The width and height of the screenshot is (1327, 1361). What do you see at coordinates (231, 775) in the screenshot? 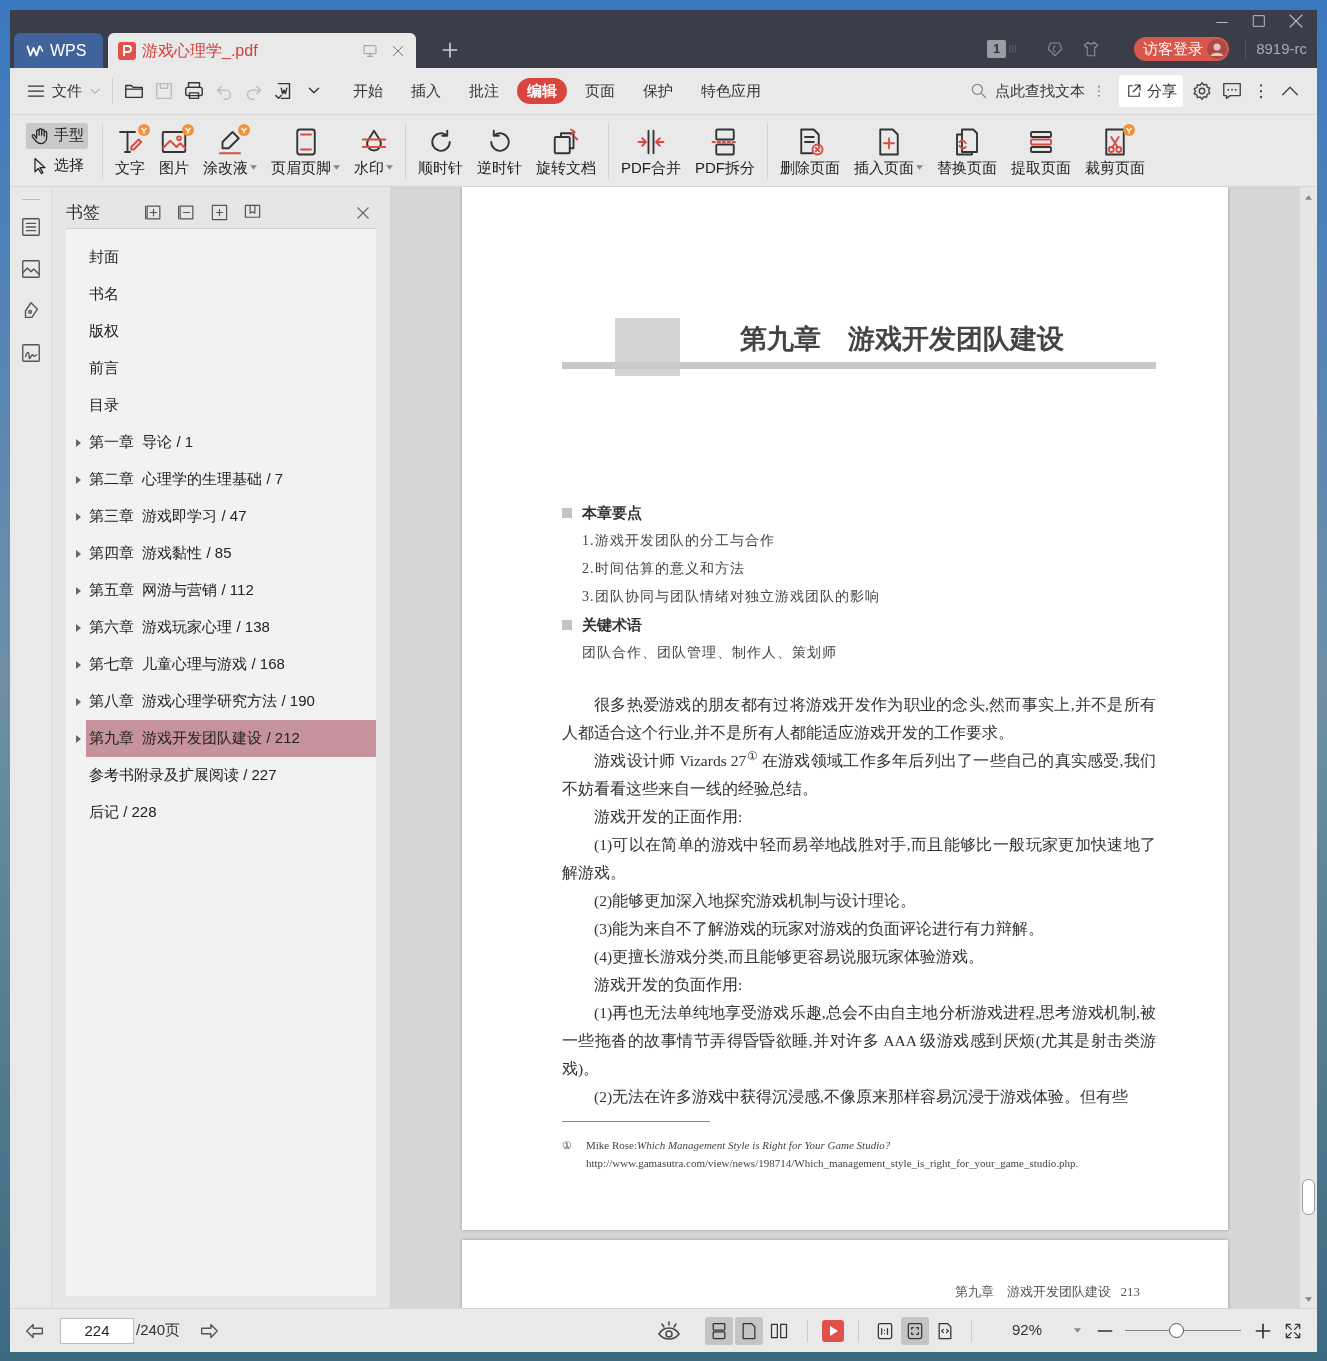
I see `bookmark-item: 参考书附录及扩展阅读 / 227` at bounding box center [231, 775].